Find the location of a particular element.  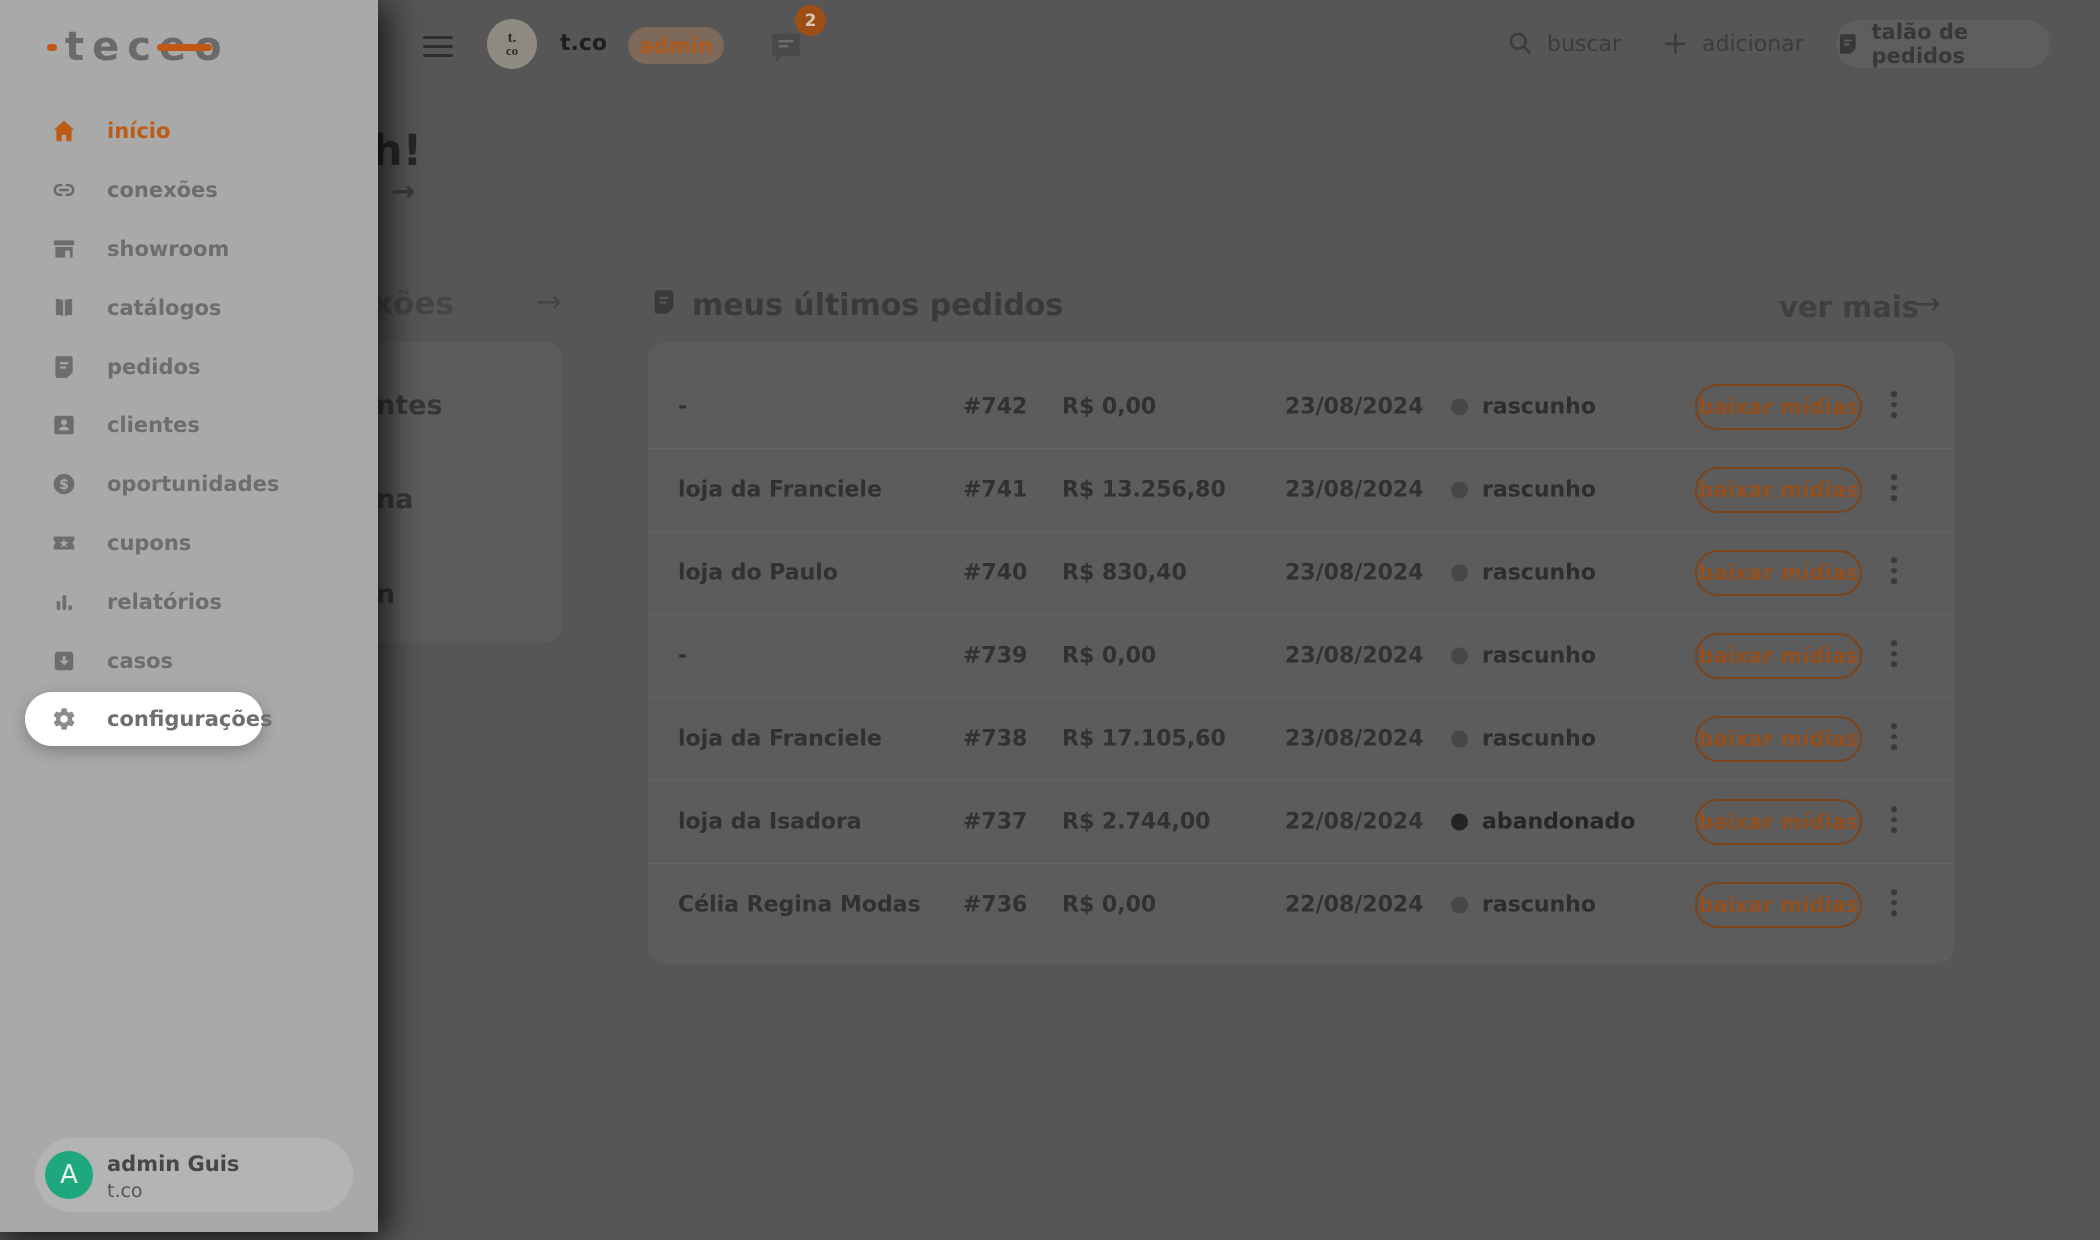

dollar-circle-icon: $ is located at coordinates (64, 484).